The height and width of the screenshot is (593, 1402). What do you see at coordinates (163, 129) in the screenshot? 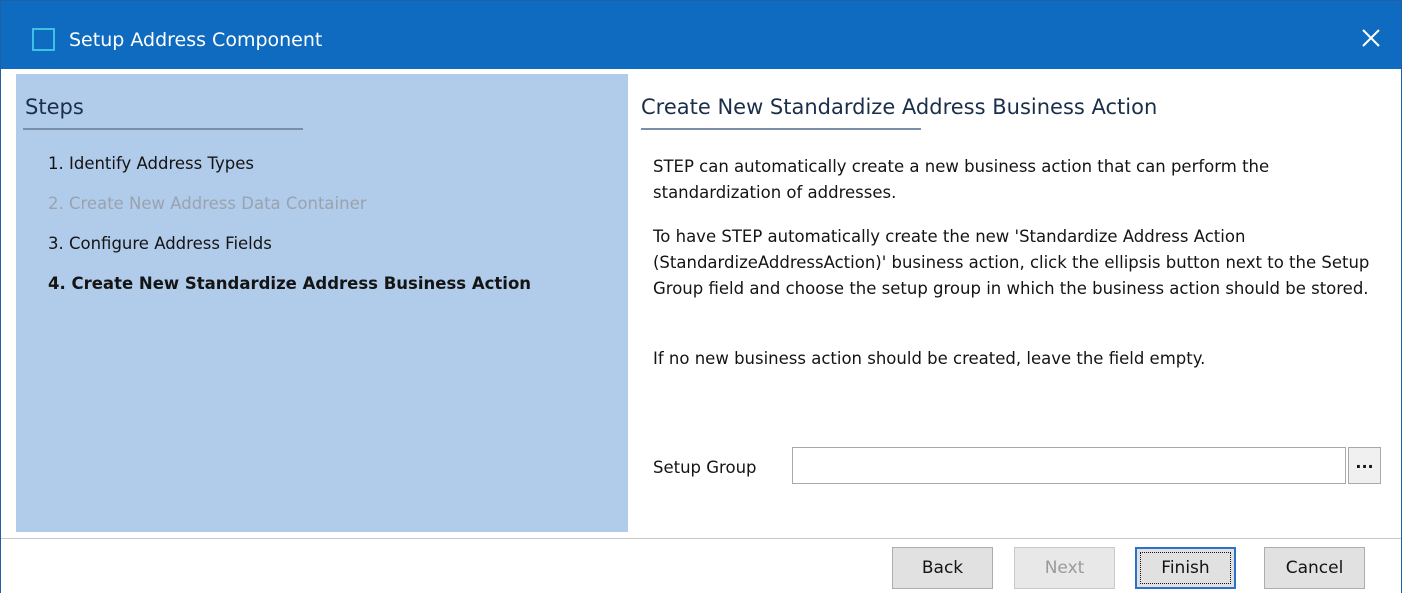
I see `steps-heading-divider` at bounding box center [163, 129].